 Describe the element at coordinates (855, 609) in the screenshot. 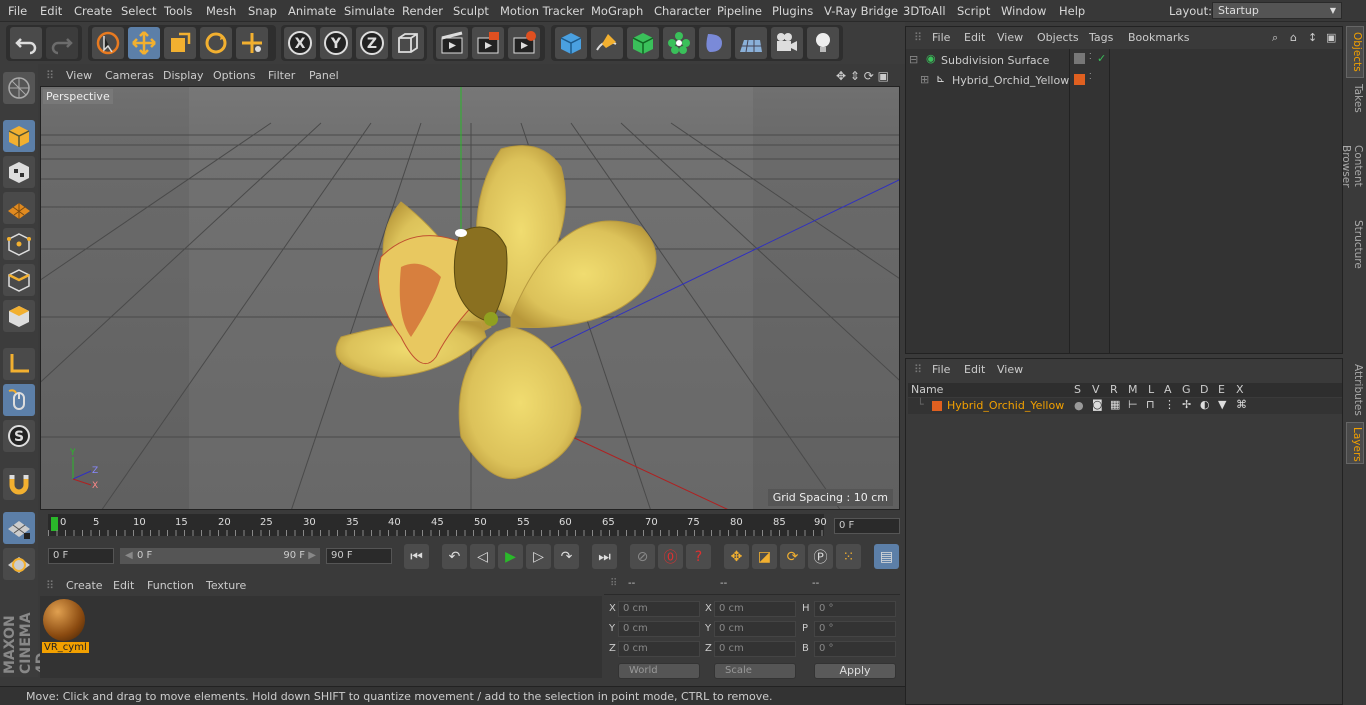

I see `rot-h-field: 0 °` at that location.